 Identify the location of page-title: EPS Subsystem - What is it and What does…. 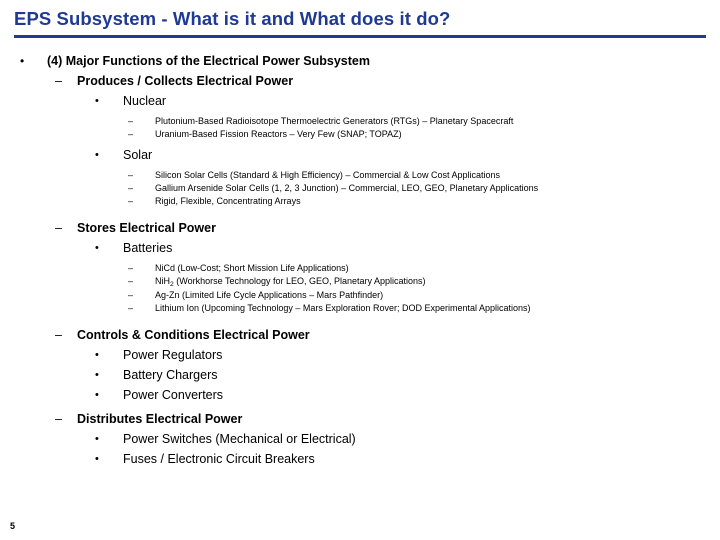
(232, 18).